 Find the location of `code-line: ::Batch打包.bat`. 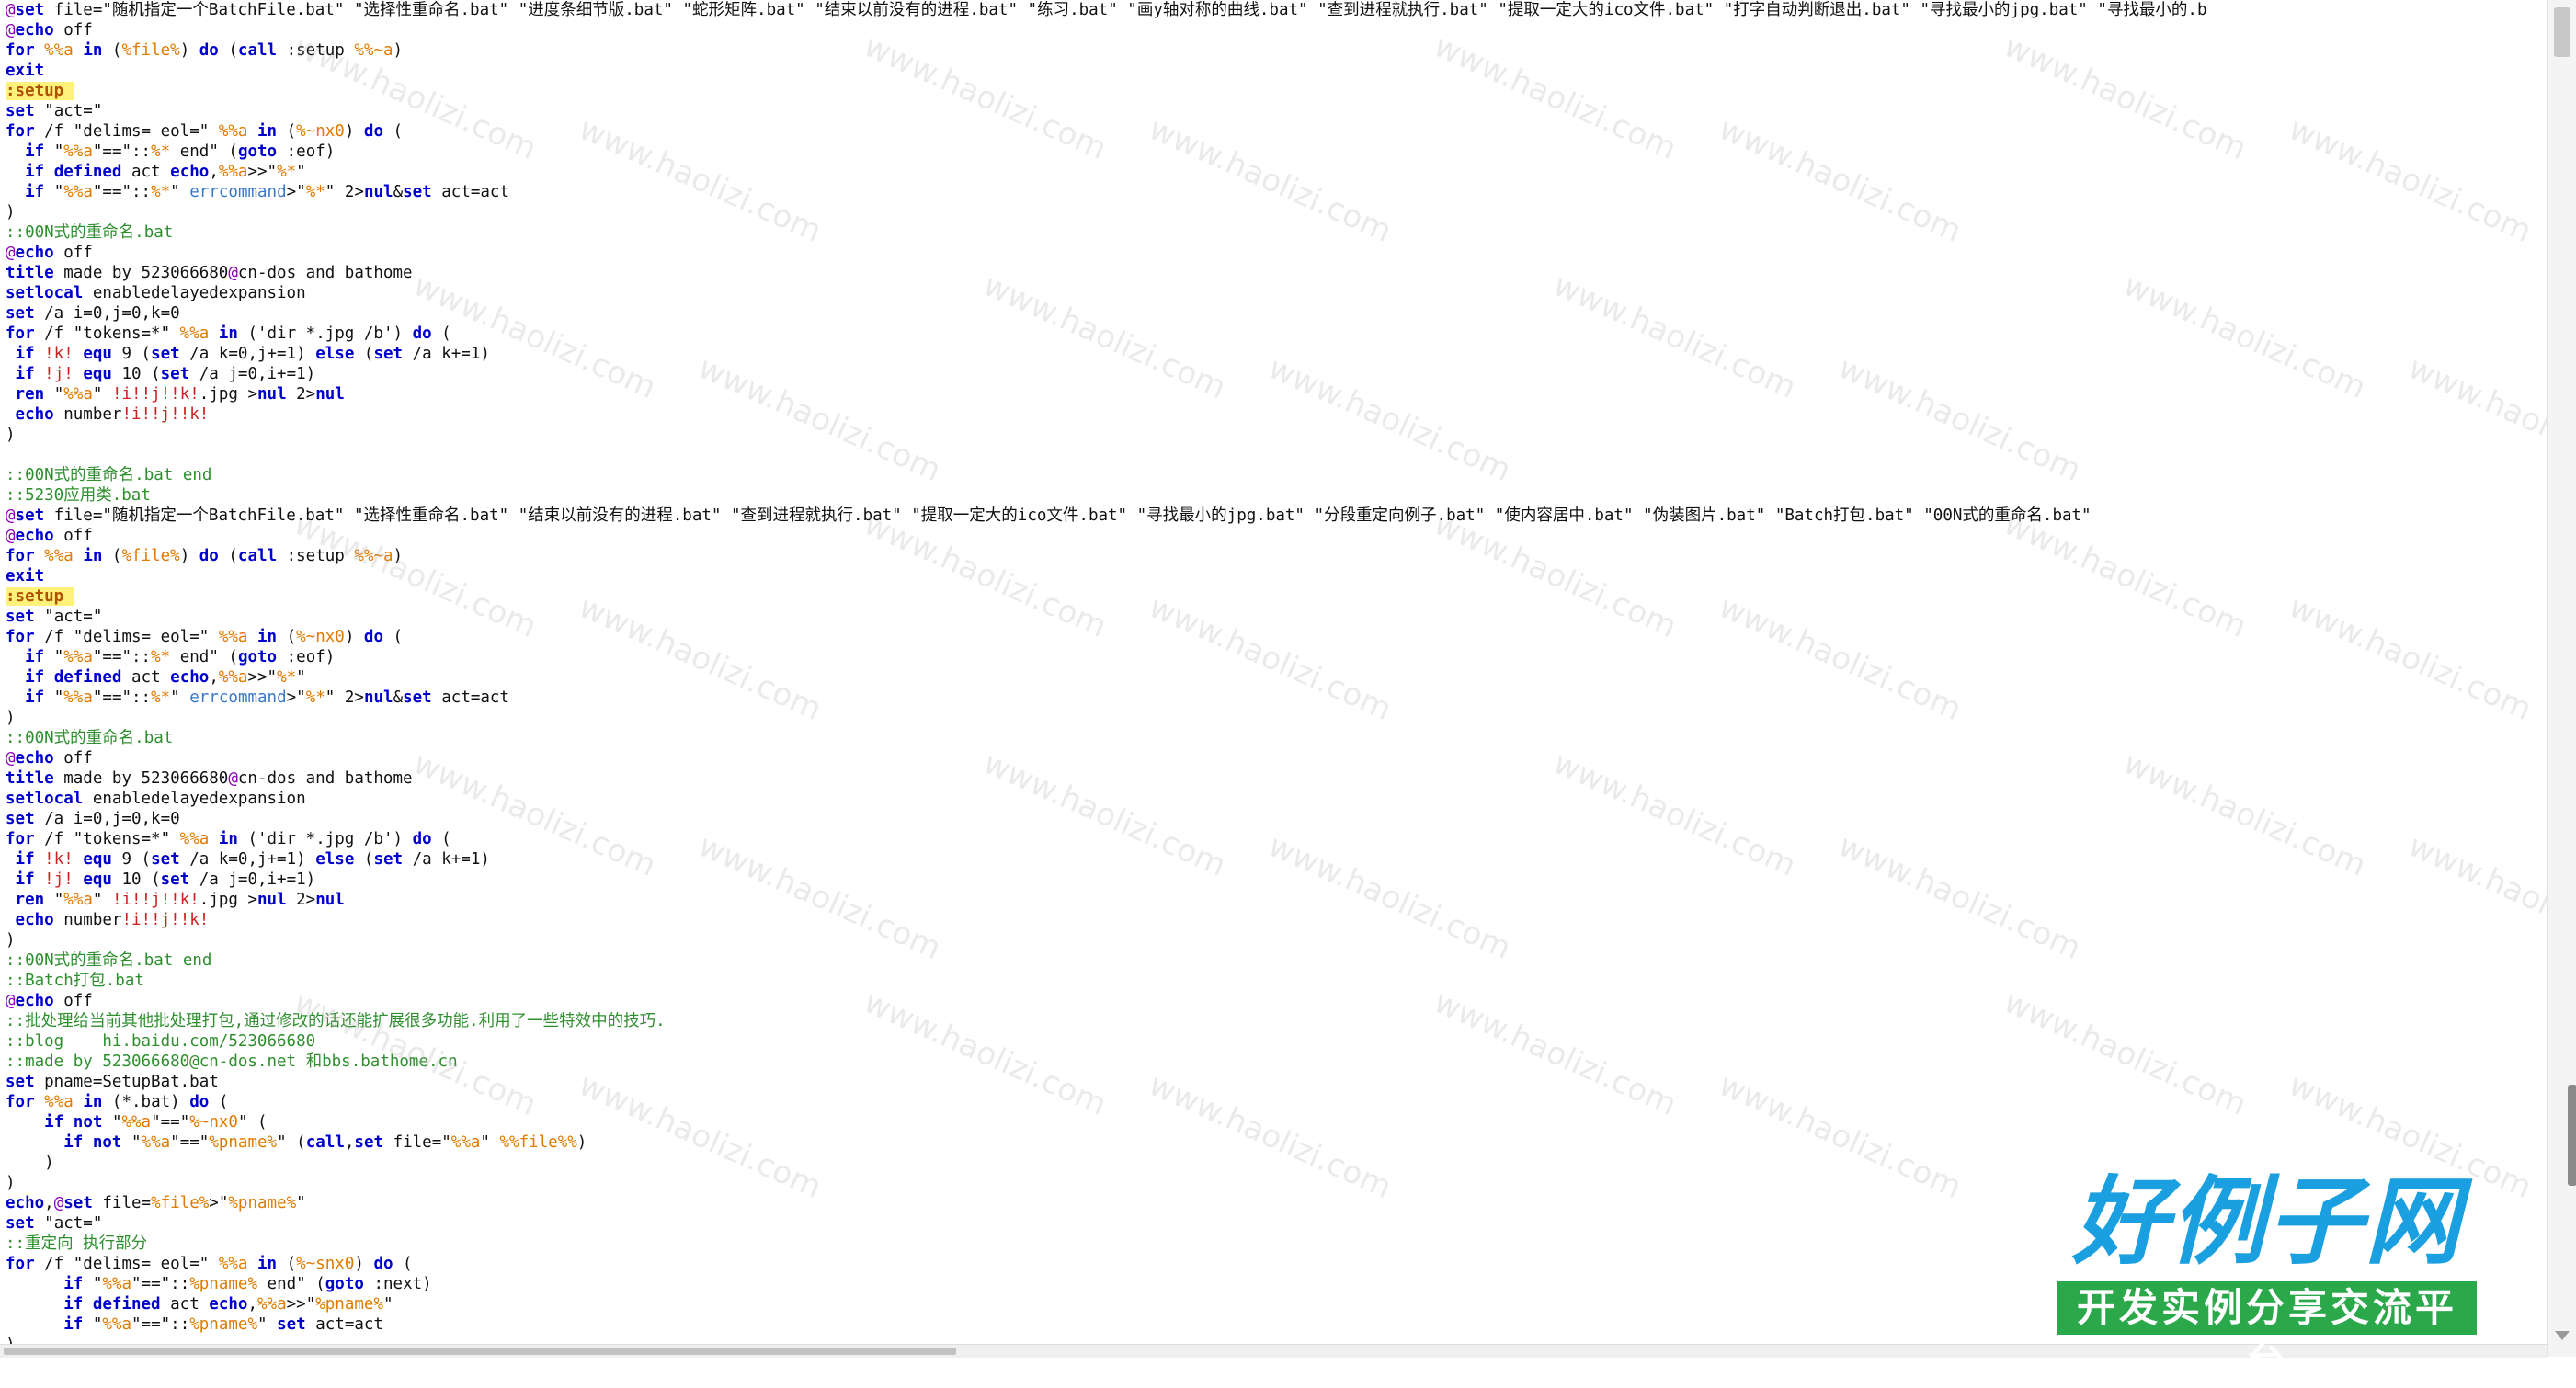

code-line: ::Batch打包.bat is located at coordinates (1273, 981).